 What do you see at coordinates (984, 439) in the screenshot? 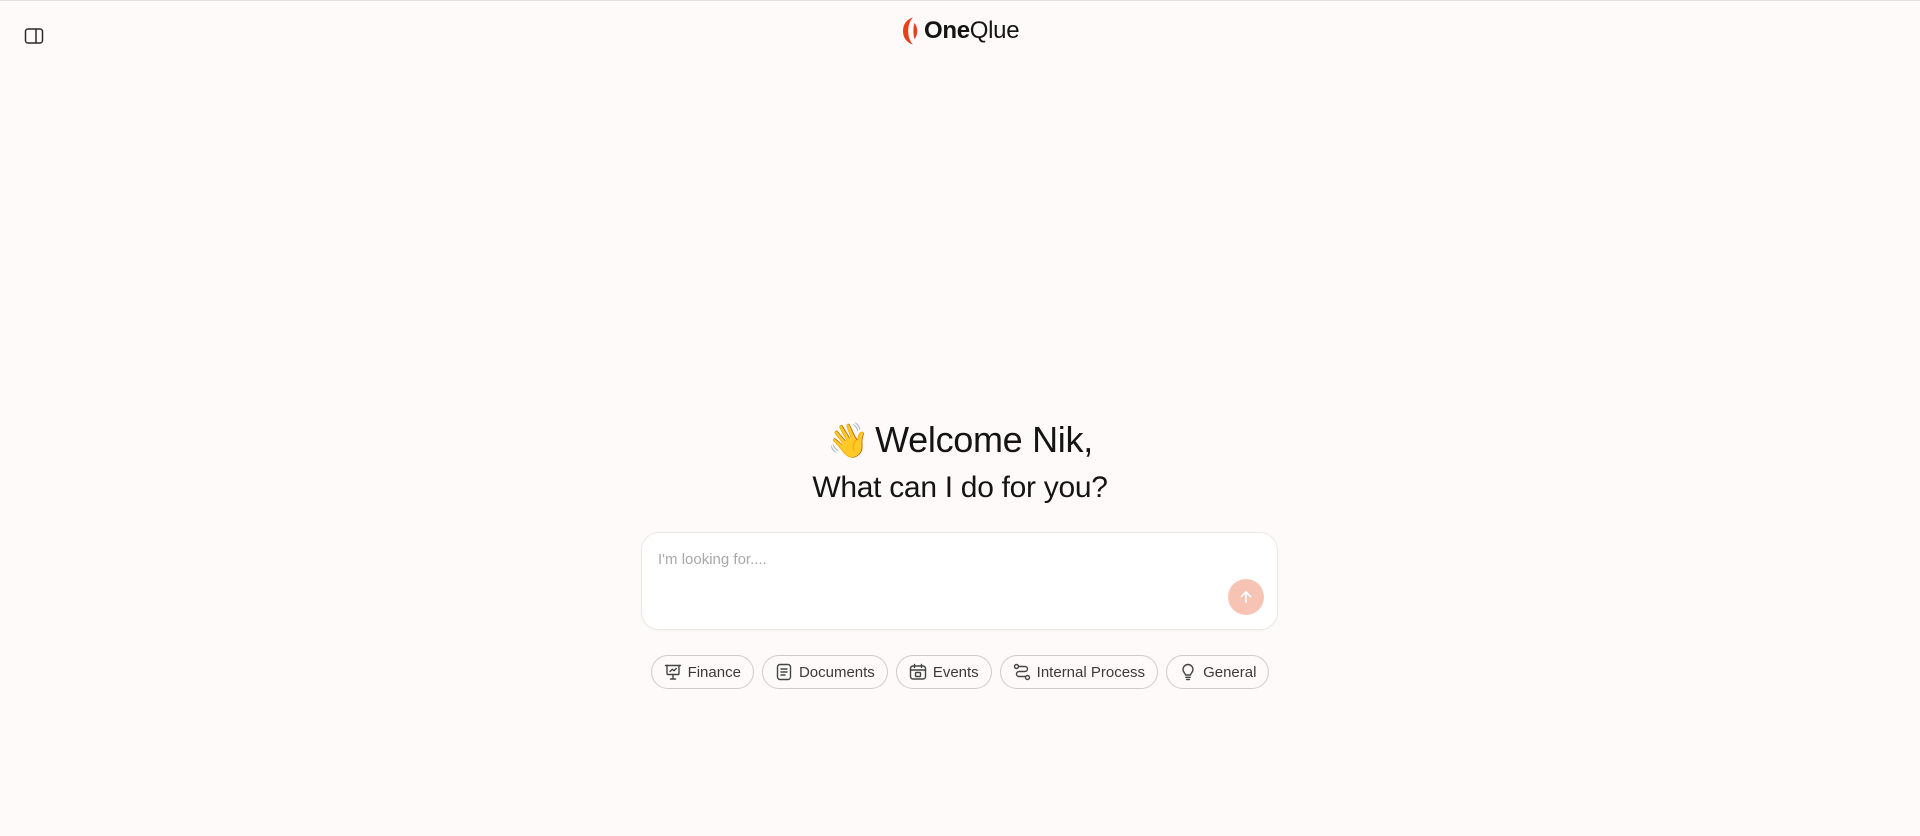
I see `welcome-text: Welcome Nik,` at bounding box center [984, 439].